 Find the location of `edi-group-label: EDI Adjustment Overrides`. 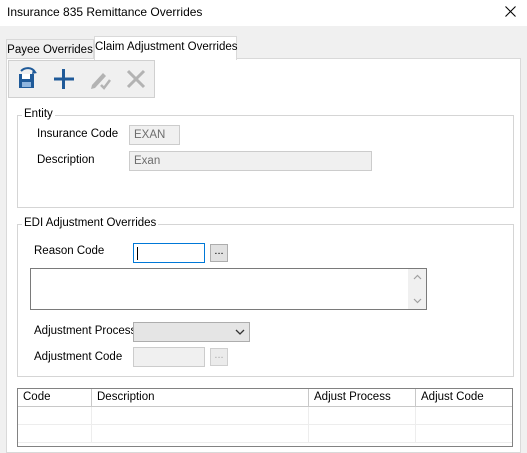

edi-group-label: EDI Adjustment Overrides is located at coordinates (90, 223).